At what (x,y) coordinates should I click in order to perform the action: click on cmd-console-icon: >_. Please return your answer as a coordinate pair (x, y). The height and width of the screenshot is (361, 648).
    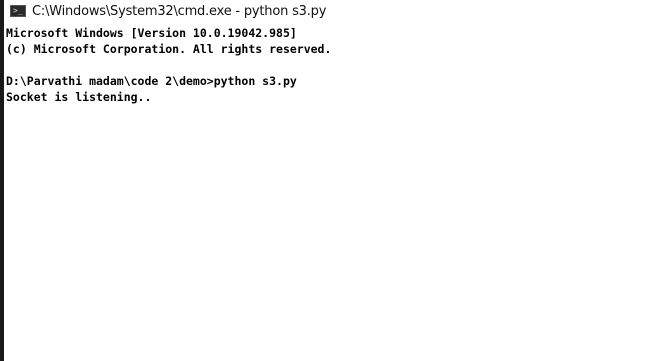
    Looking at the image, I should click on (18, 11).